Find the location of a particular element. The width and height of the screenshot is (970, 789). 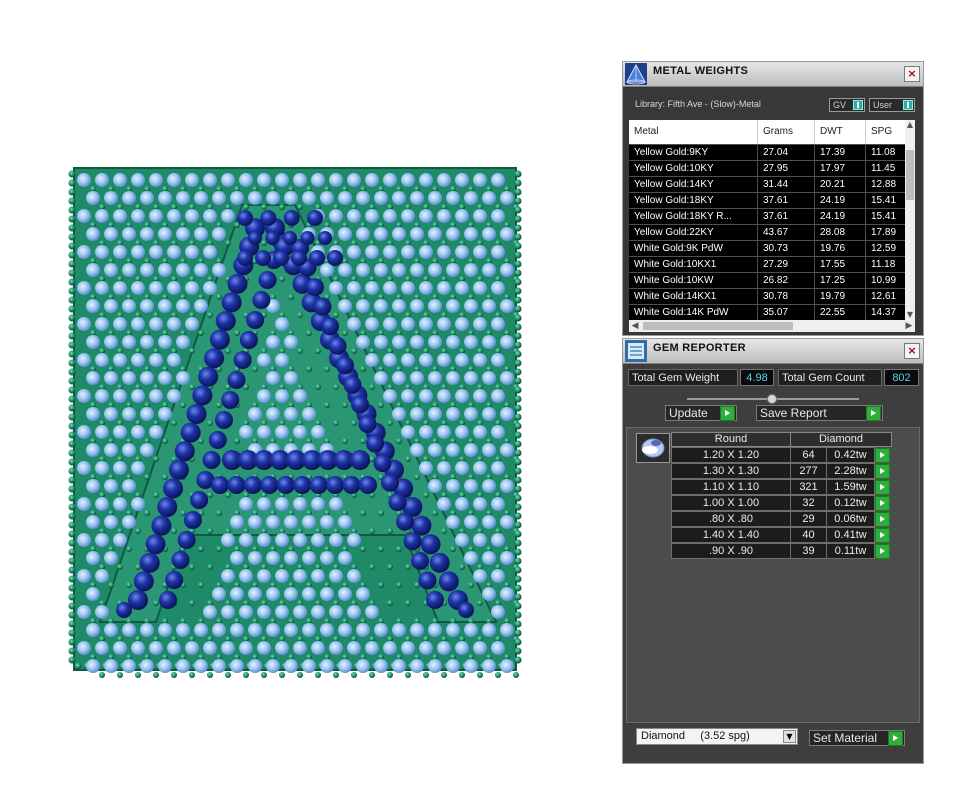

horizontal-scrollbar: ◀ ▶ is located at coordinates (772, 326).